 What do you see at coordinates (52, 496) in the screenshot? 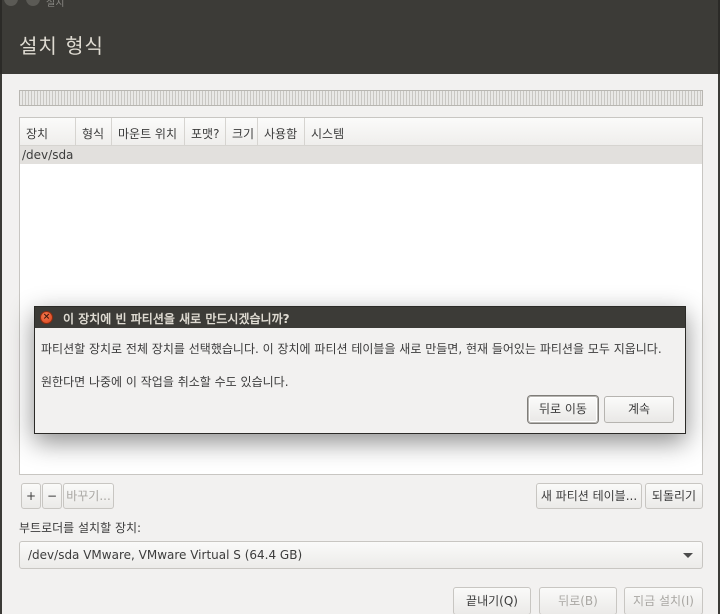
I see `remove-partition-button: −` at bounding box center [52, 496].